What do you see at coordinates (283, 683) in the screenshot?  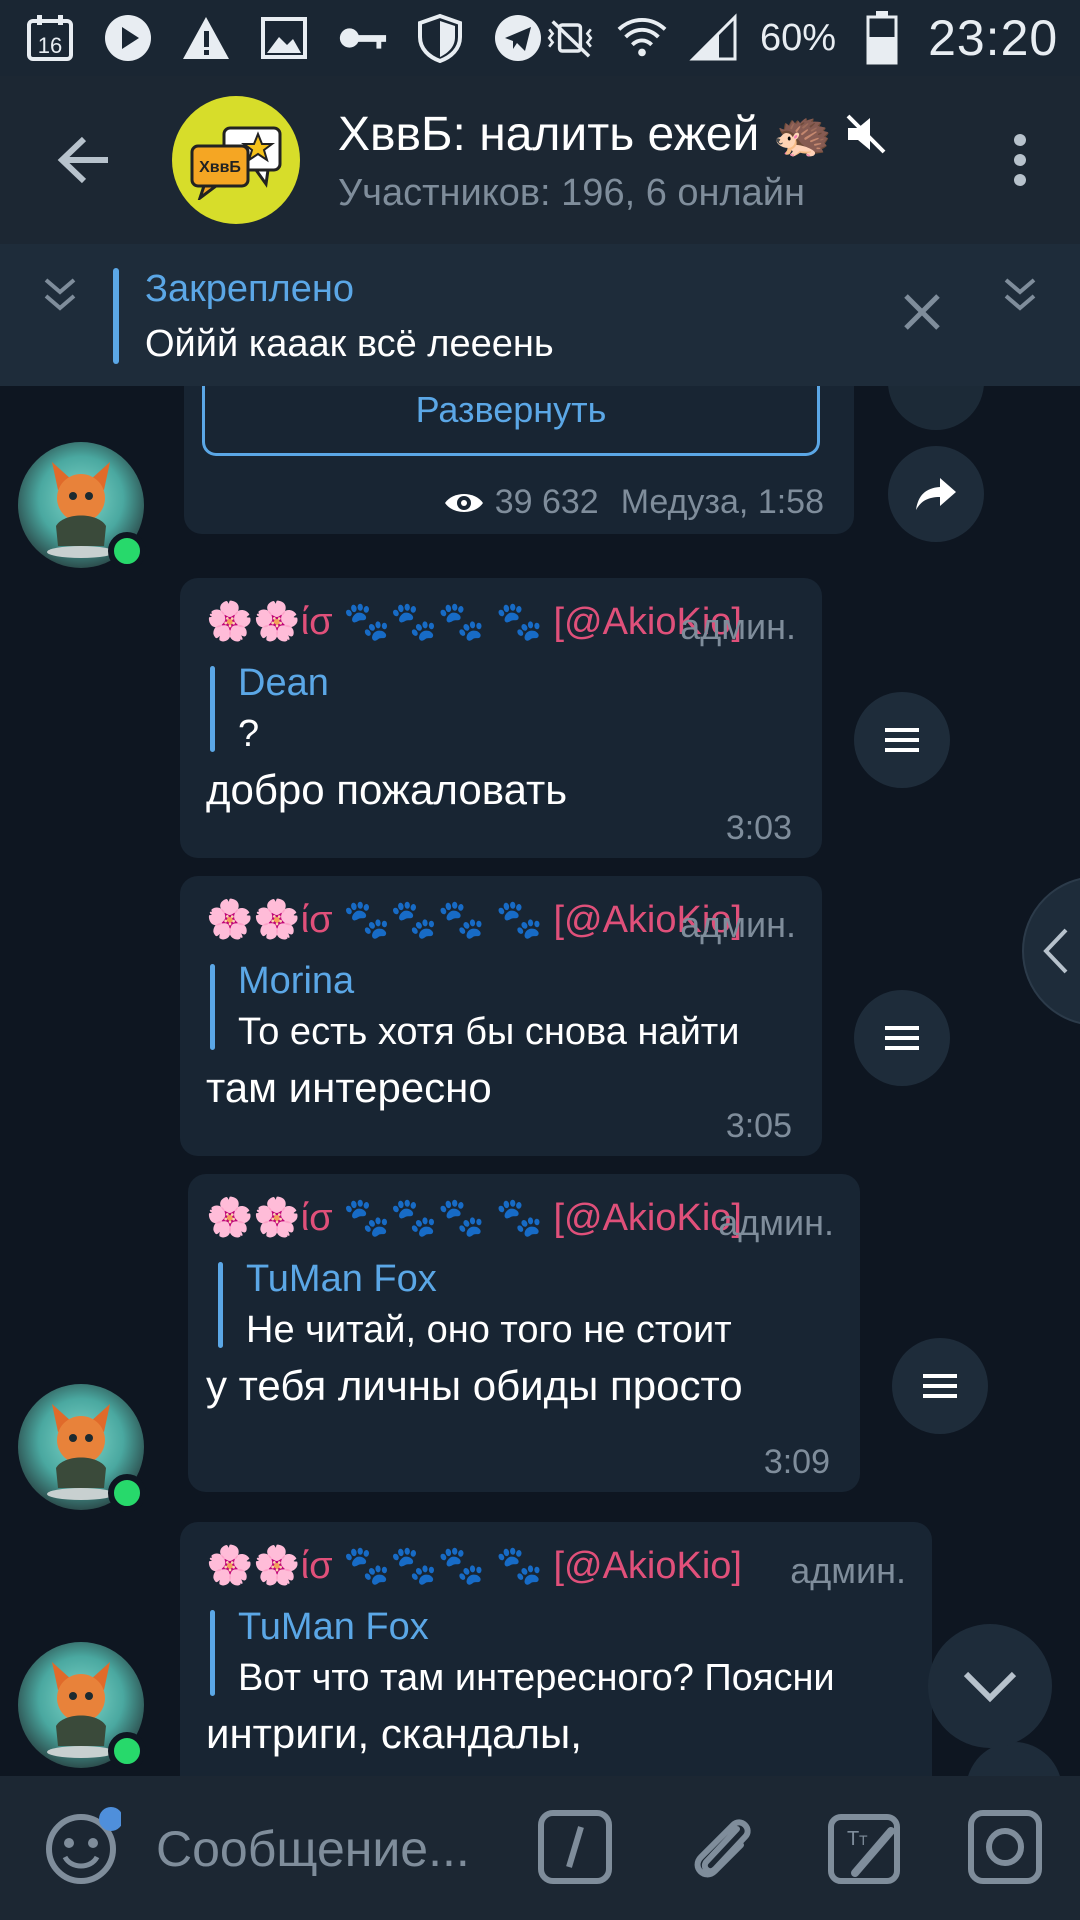 I see `reply-author: Dean` at bounding box center [283, 683].